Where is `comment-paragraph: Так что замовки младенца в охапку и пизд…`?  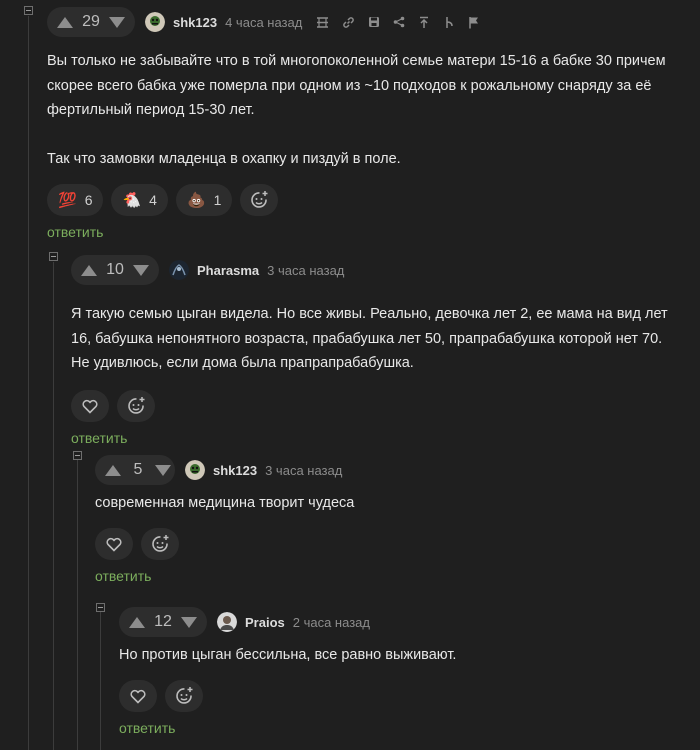
comment-paragraph: Так что замовки младенца в охапку и пизд… is located at coordinates (224, 158).